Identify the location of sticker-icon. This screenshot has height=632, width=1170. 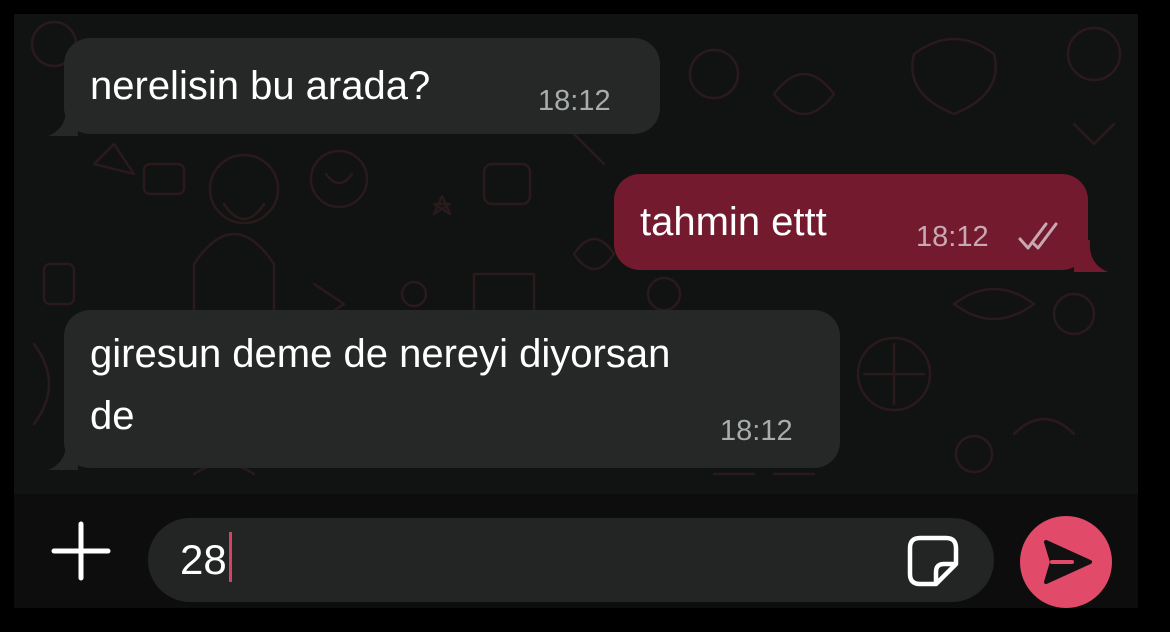
(933, 561).